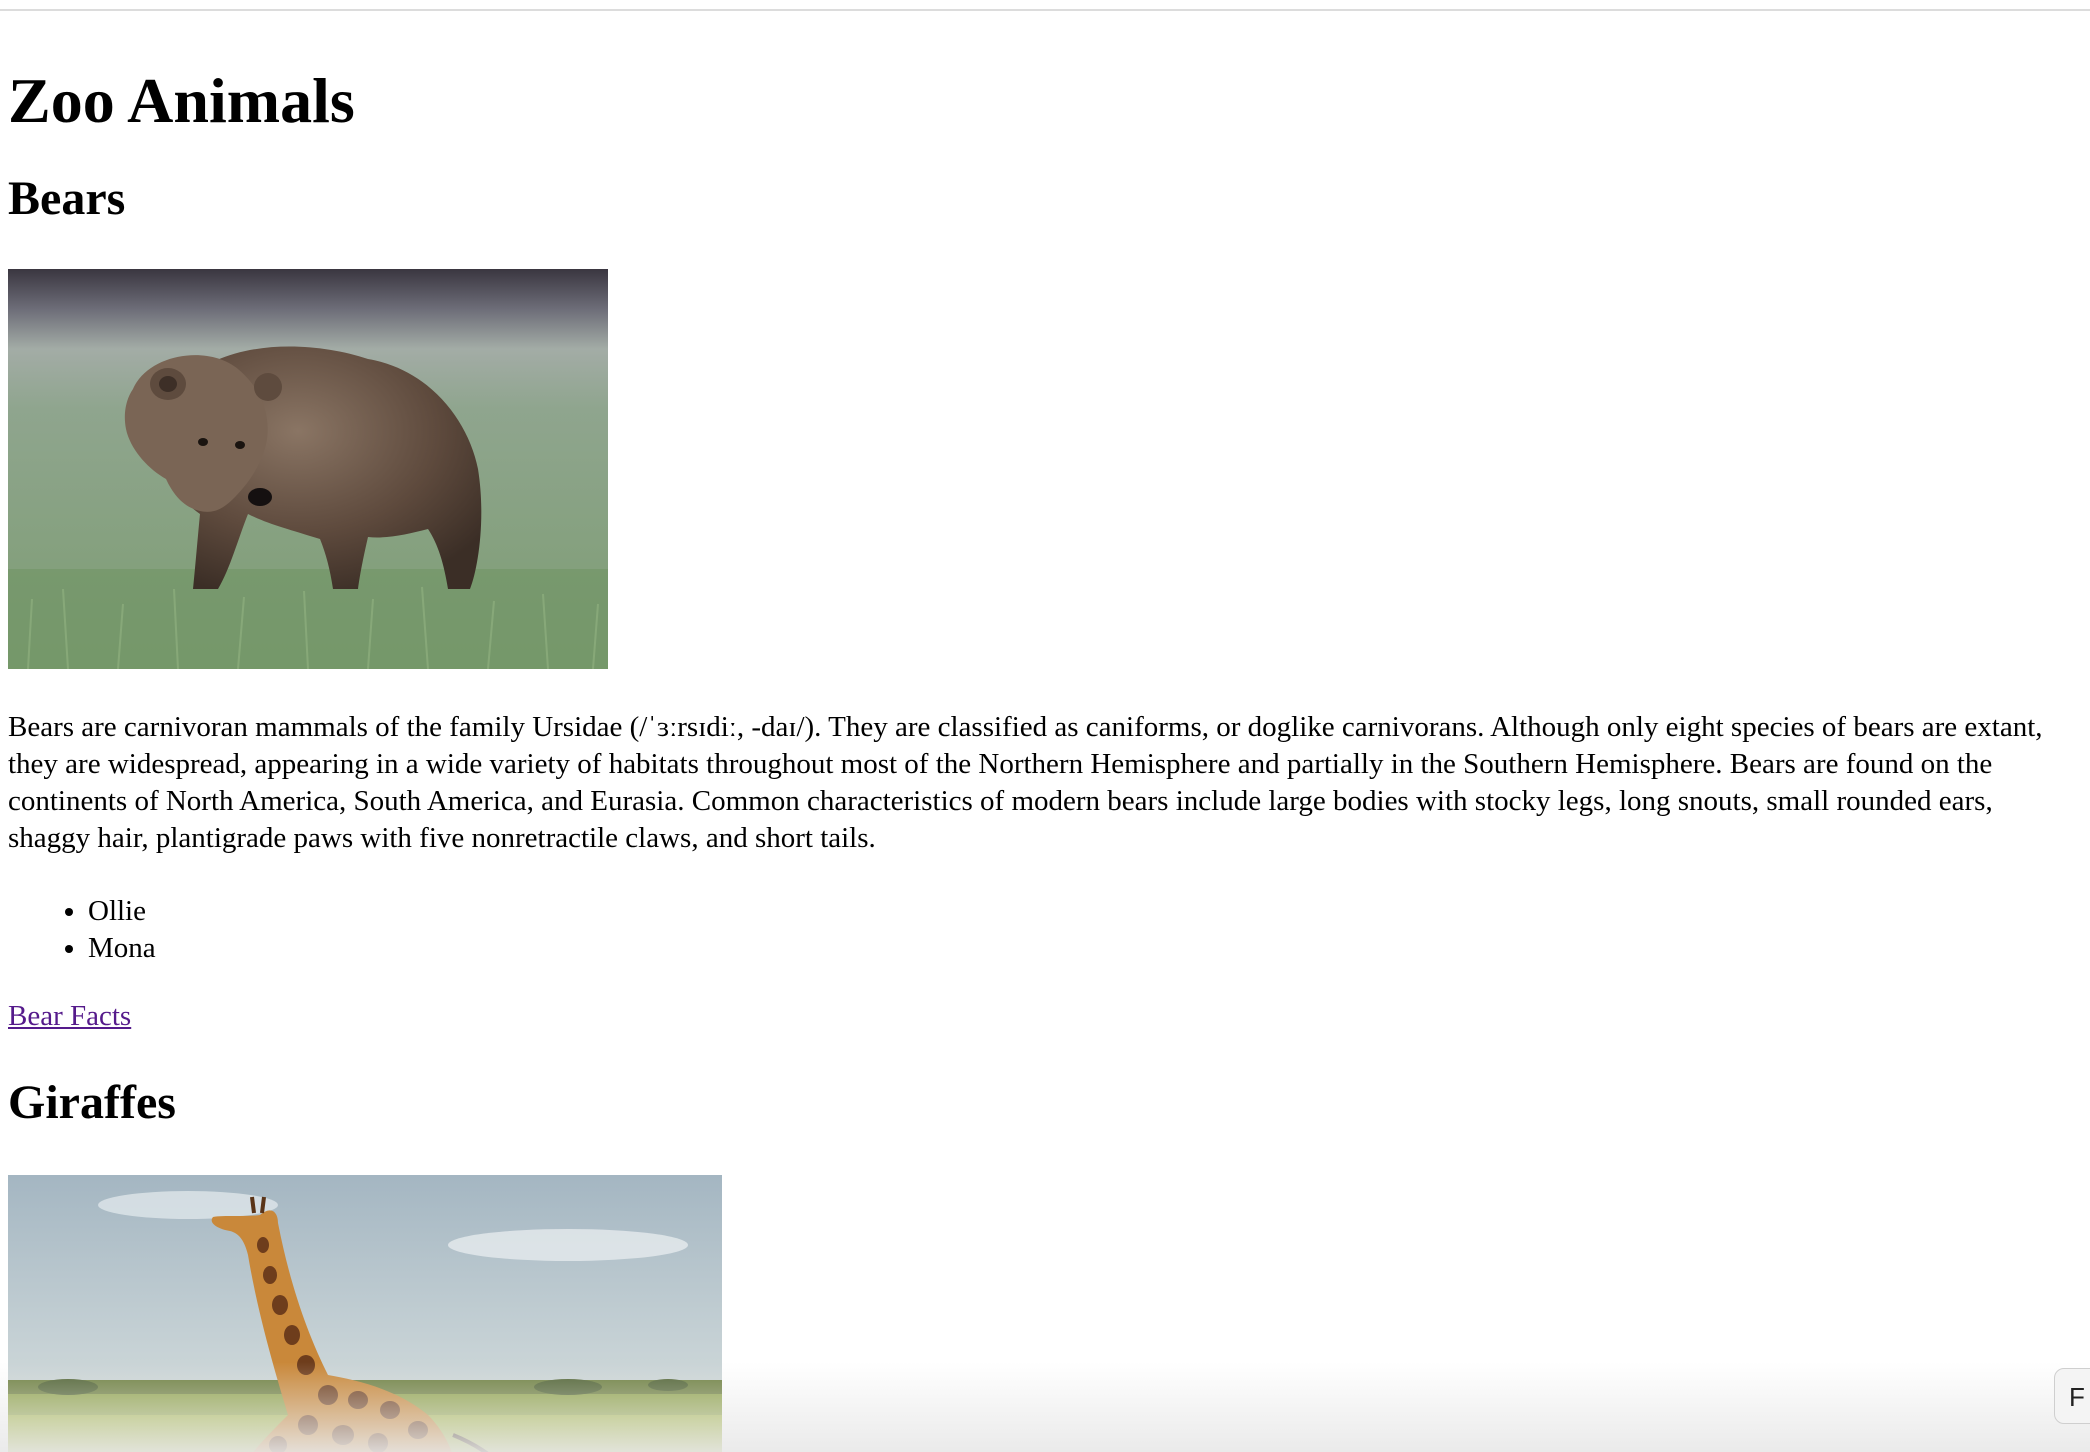 The width and height of the screenshot is (2090, 1452). What do you see at coordinates (365, 1313) in the screenshot?
I see `giraffe-image` at bounding box center [365, 1313].